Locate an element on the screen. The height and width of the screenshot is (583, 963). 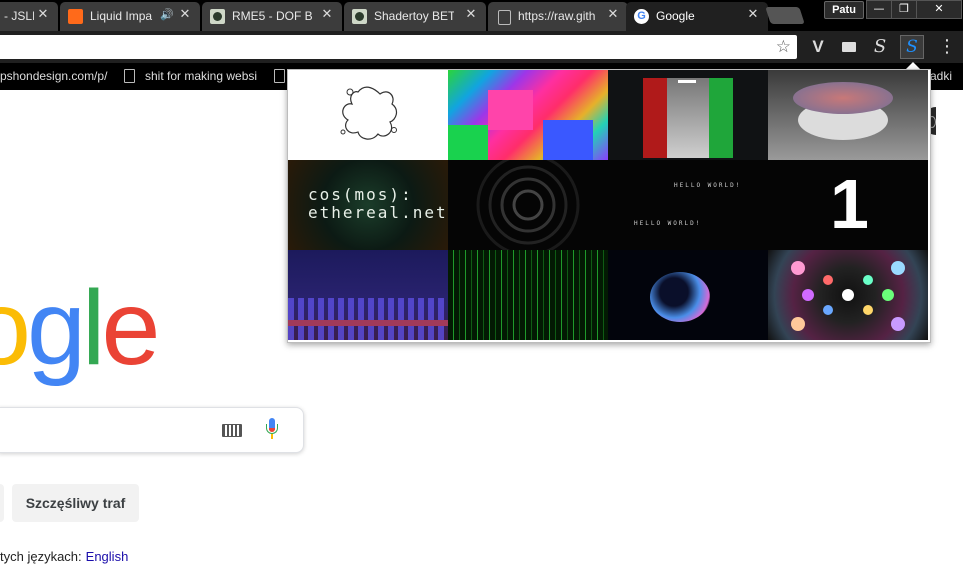
language-link-english: English is located at coordinates (107, 556).